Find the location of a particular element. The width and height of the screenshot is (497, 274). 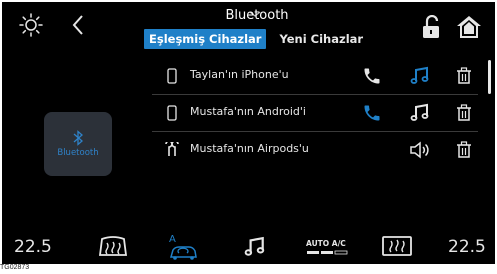

device-name: Mustafa'nın Android'i is located at coordinates (248, 111).